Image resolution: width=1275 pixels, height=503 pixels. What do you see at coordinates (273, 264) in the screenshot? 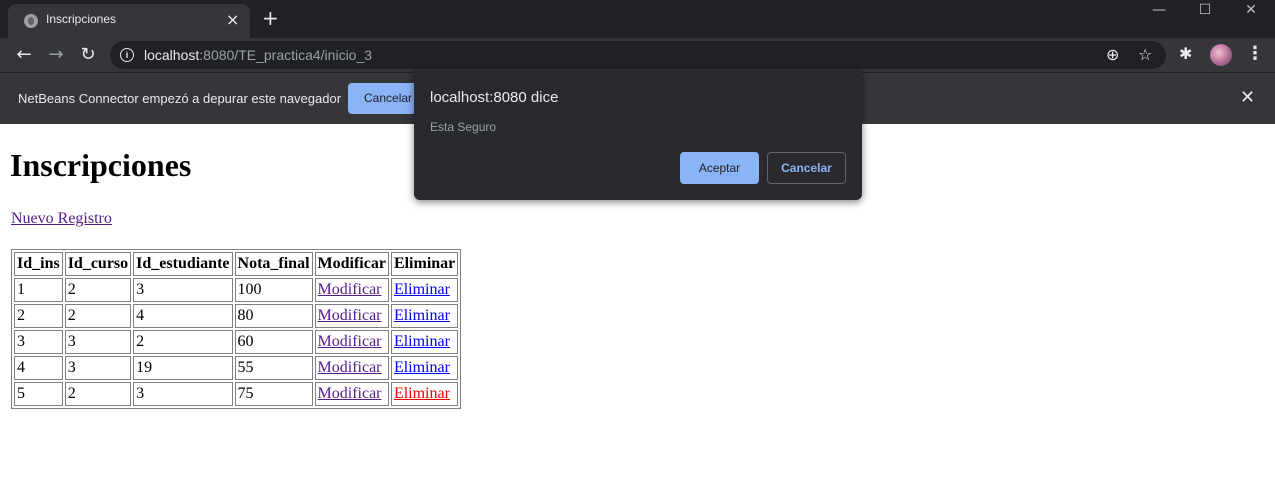
I see `column-header: Nota_final` at bounding box center [273, 264].